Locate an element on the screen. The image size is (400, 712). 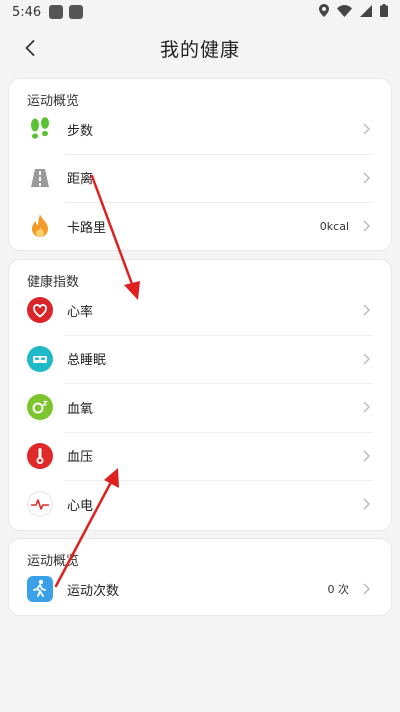
list-item-heart-rate: 心率 is located at coordinates (200, 310).